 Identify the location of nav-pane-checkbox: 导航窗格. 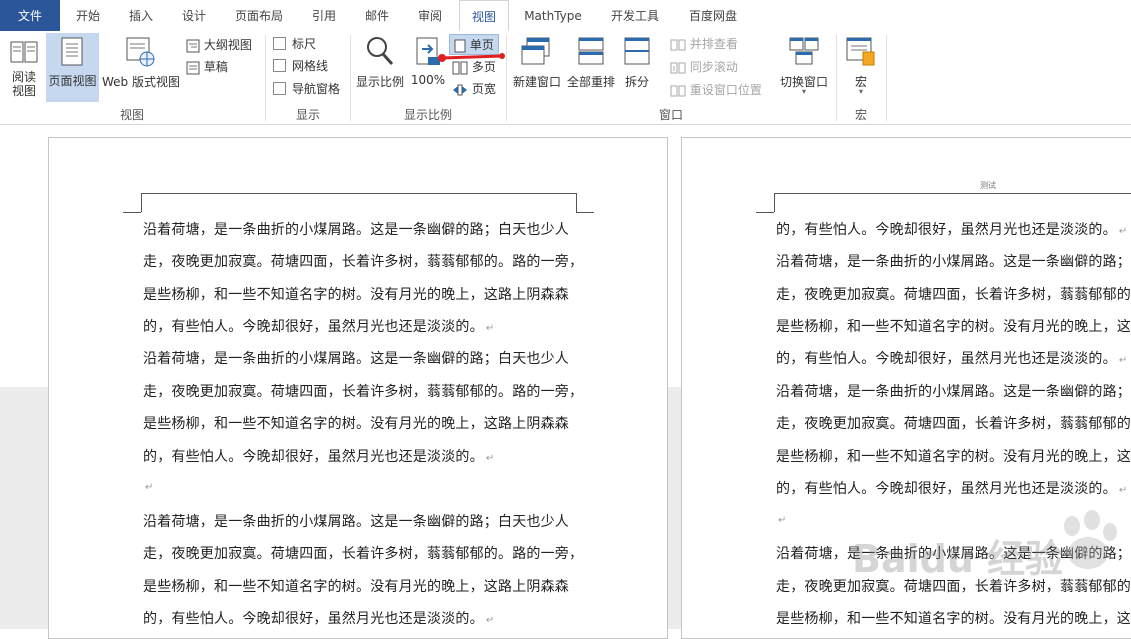
(306, 89).